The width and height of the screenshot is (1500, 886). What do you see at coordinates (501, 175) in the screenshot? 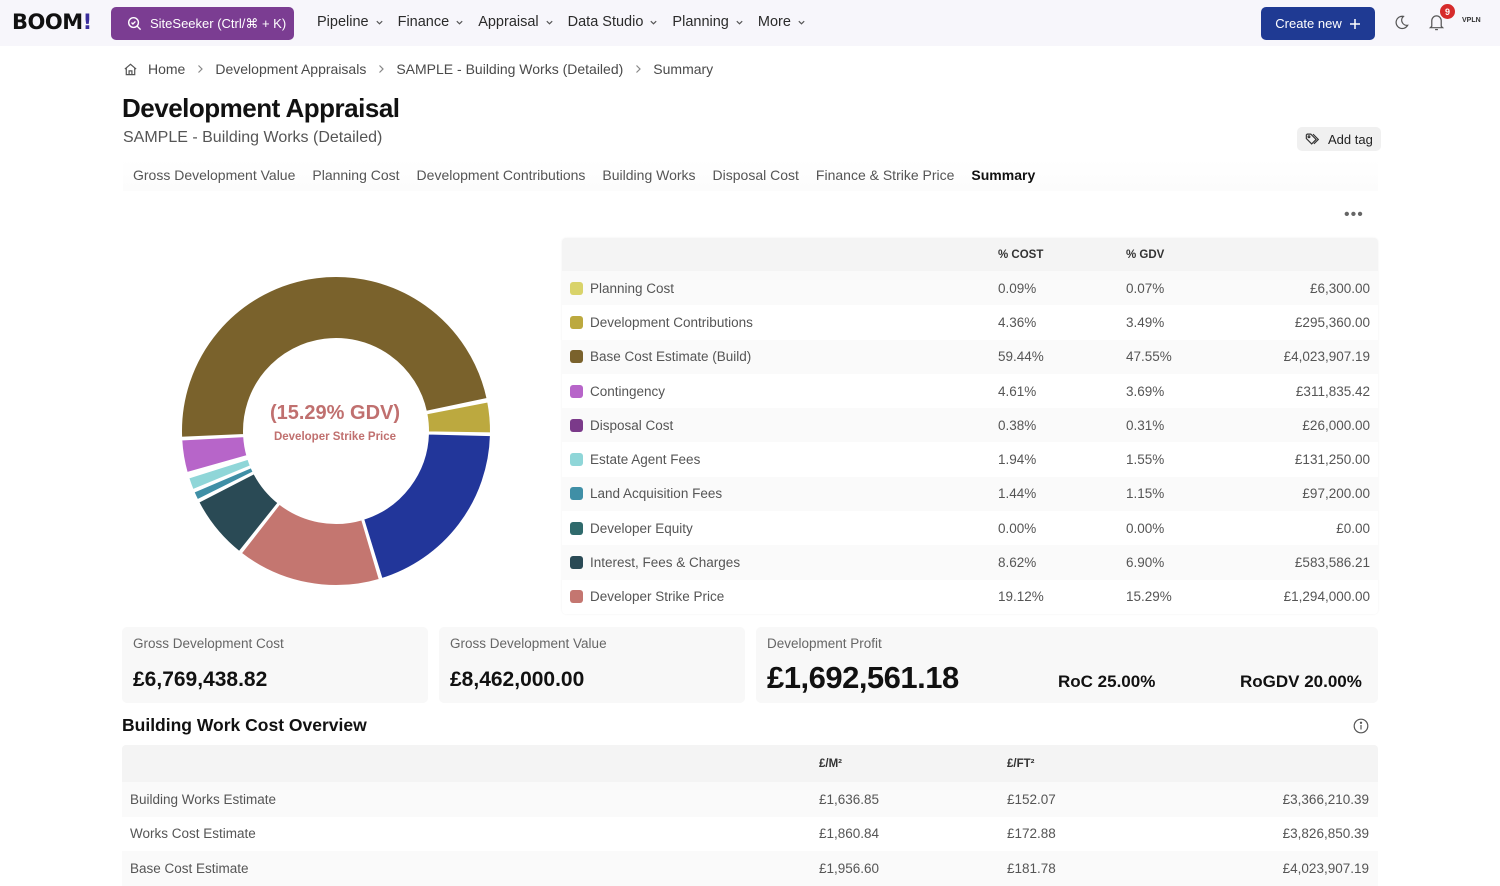
I see `tab-development-contributions: Development Contributions` at bounding box center [501, 175].